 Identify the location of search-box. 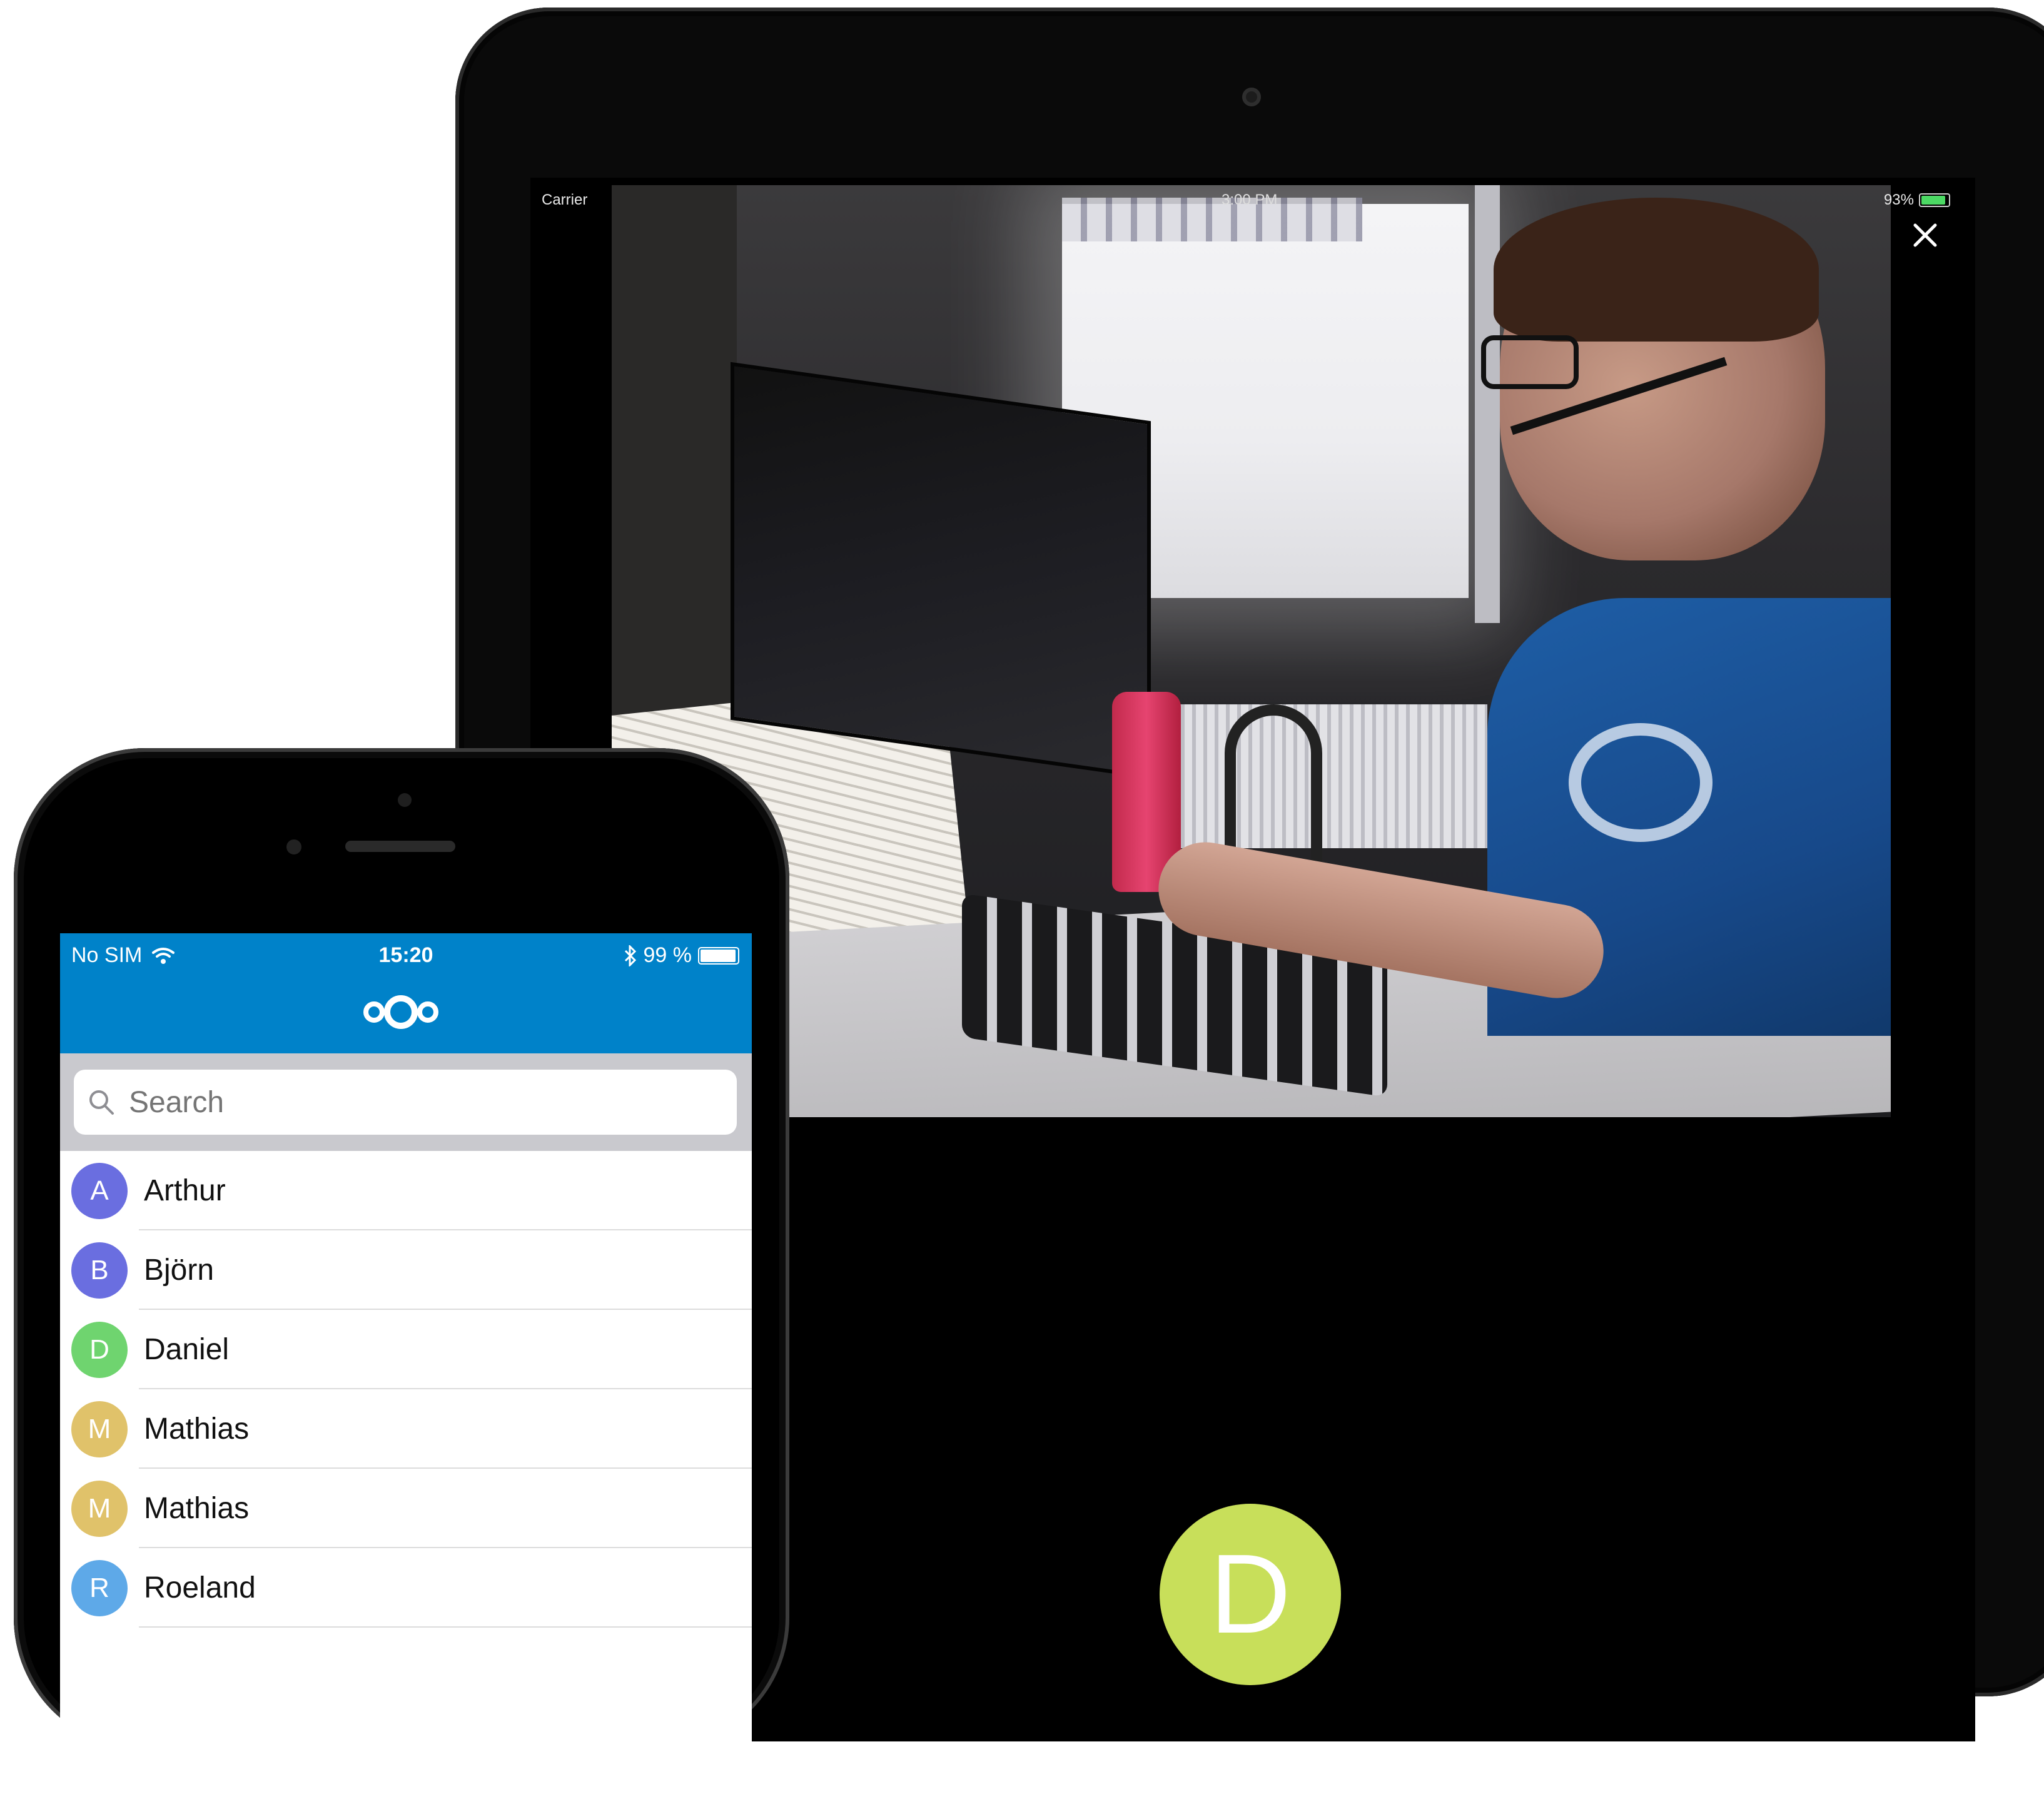
(406, 1102).